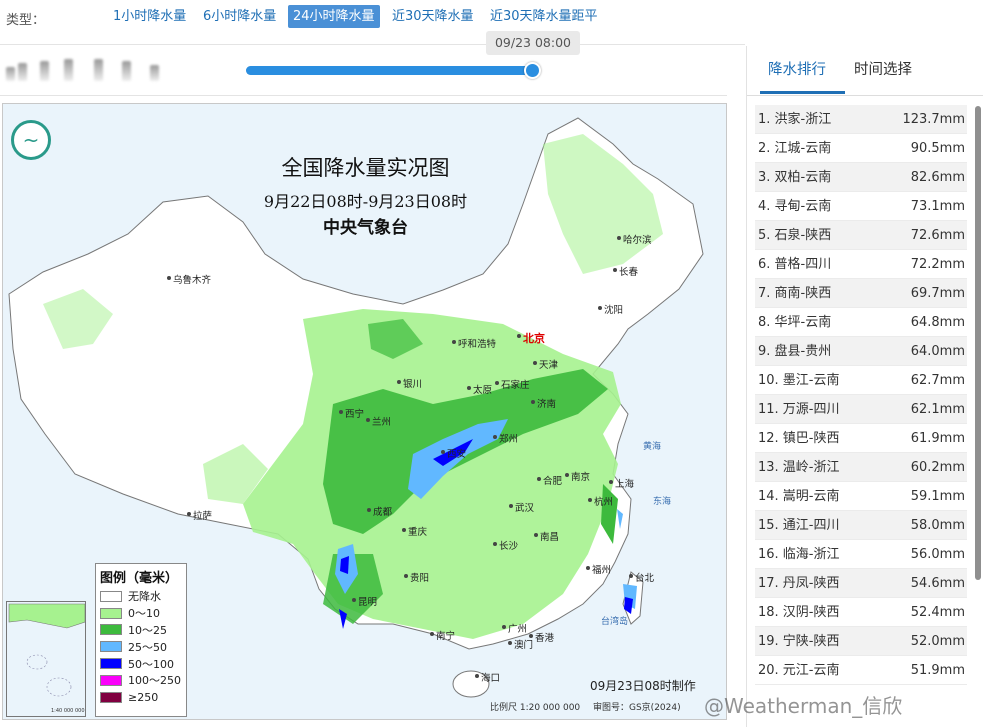  What do you see at coordinates (795, 148) in the screenshot?
I see `ranking-station: 2. 江城-云南` at bounding box center [795, 148].